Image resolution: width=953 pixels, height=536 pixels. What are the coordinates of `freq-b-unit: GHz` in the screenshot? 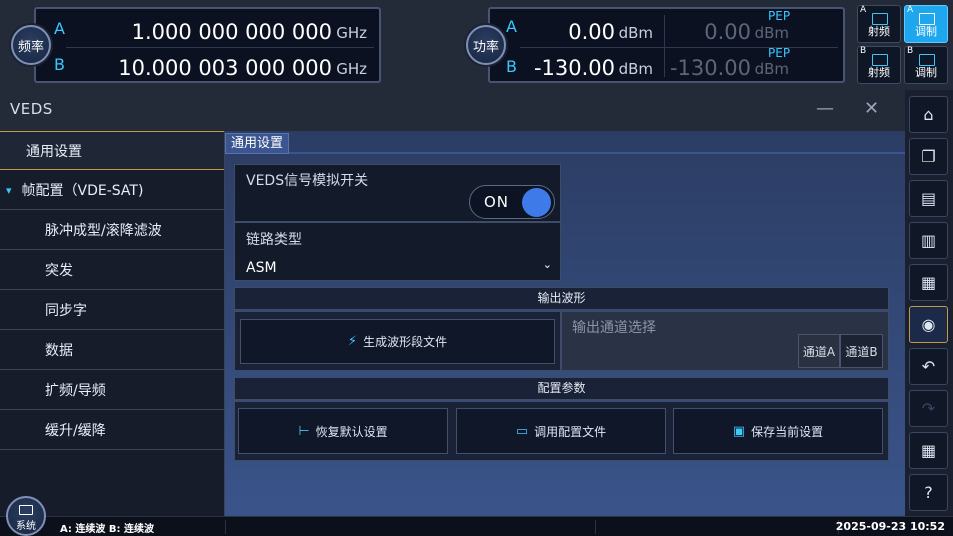 It's located at (351, 69).